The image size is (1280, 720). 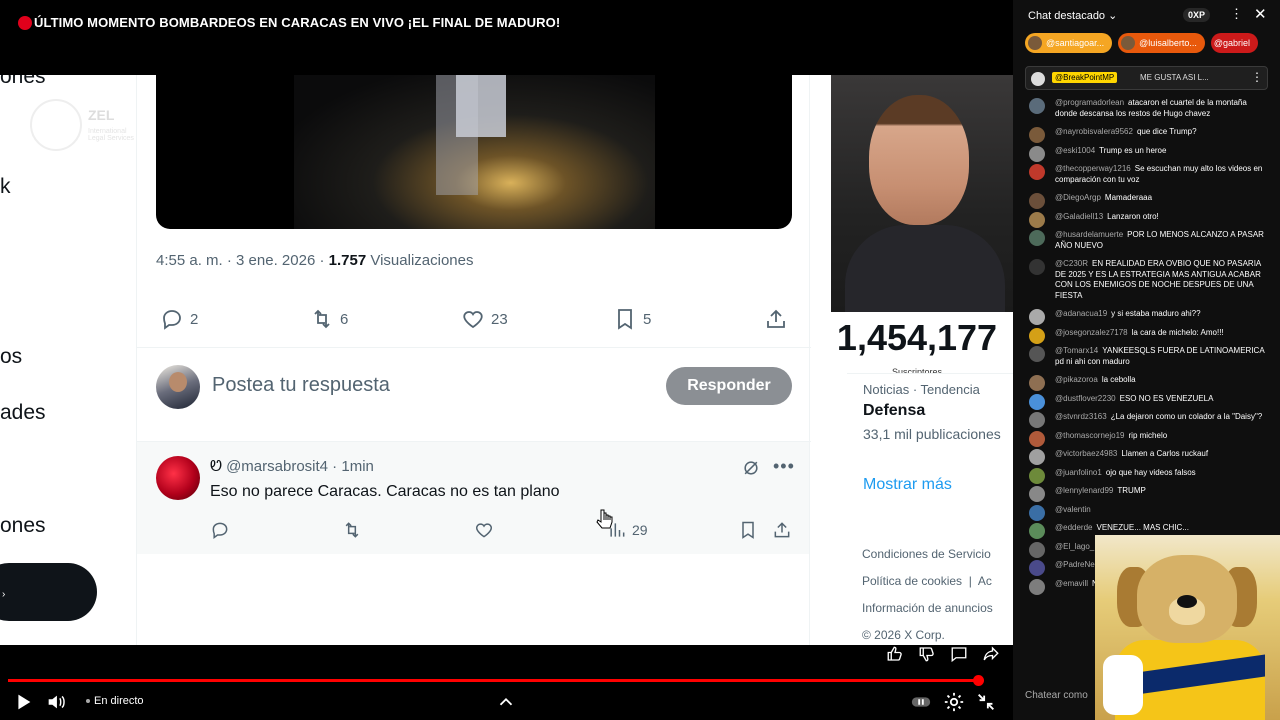 I want to click on chat-author: @adanacua19, so click(x=1081, y=313).